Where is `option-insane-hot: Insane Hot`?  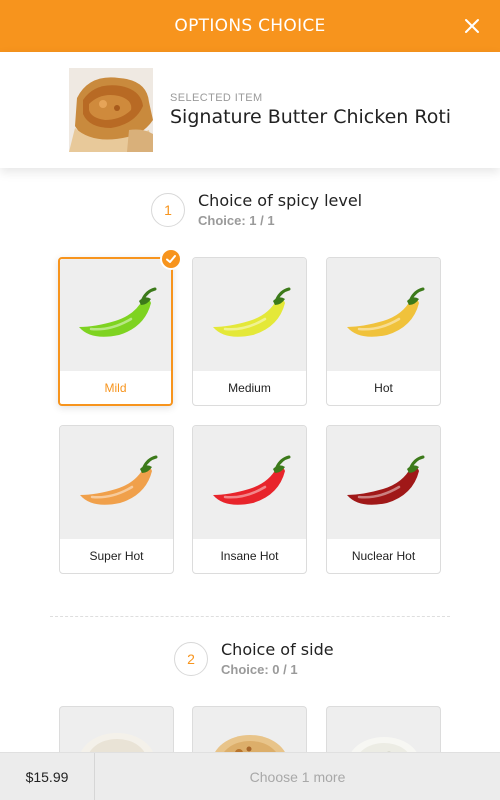 option-insane-hot: Insane Hot is located at coordinates (249, 499).